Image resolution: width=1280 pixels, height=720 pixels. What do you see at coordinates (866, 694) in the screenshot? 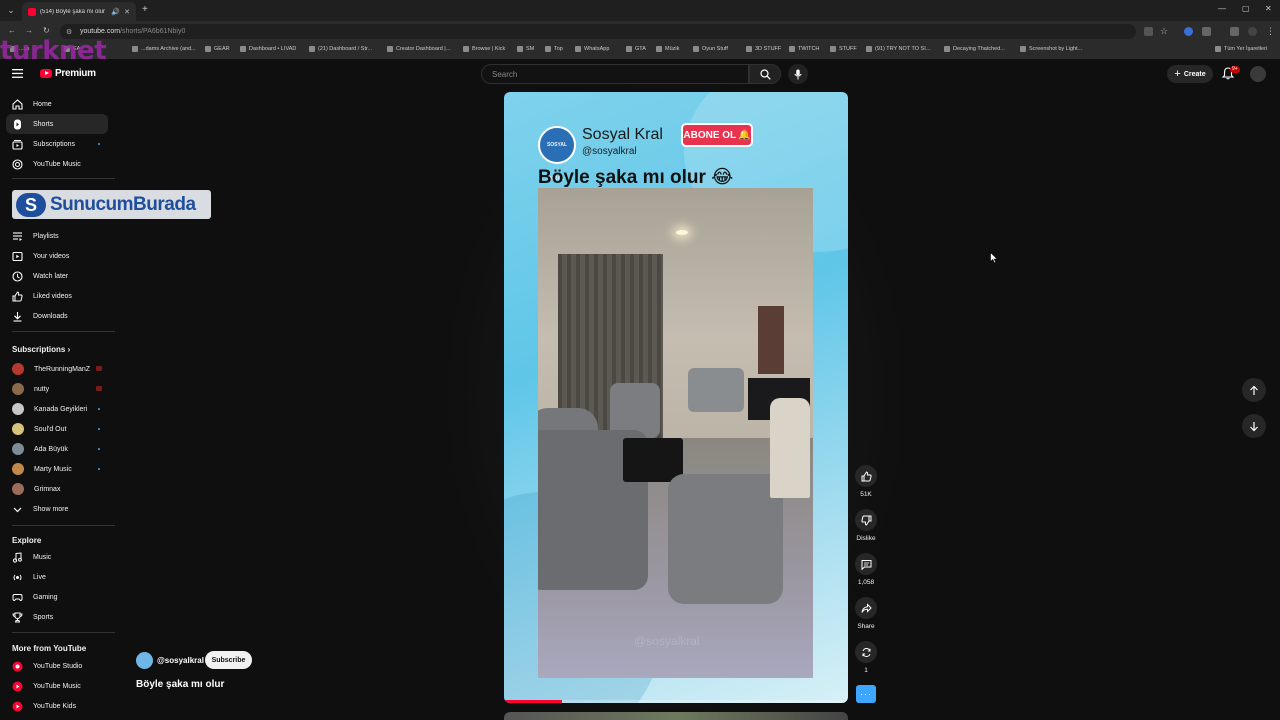
I see `more-options-button: ···` at bounding box center [866, 694].